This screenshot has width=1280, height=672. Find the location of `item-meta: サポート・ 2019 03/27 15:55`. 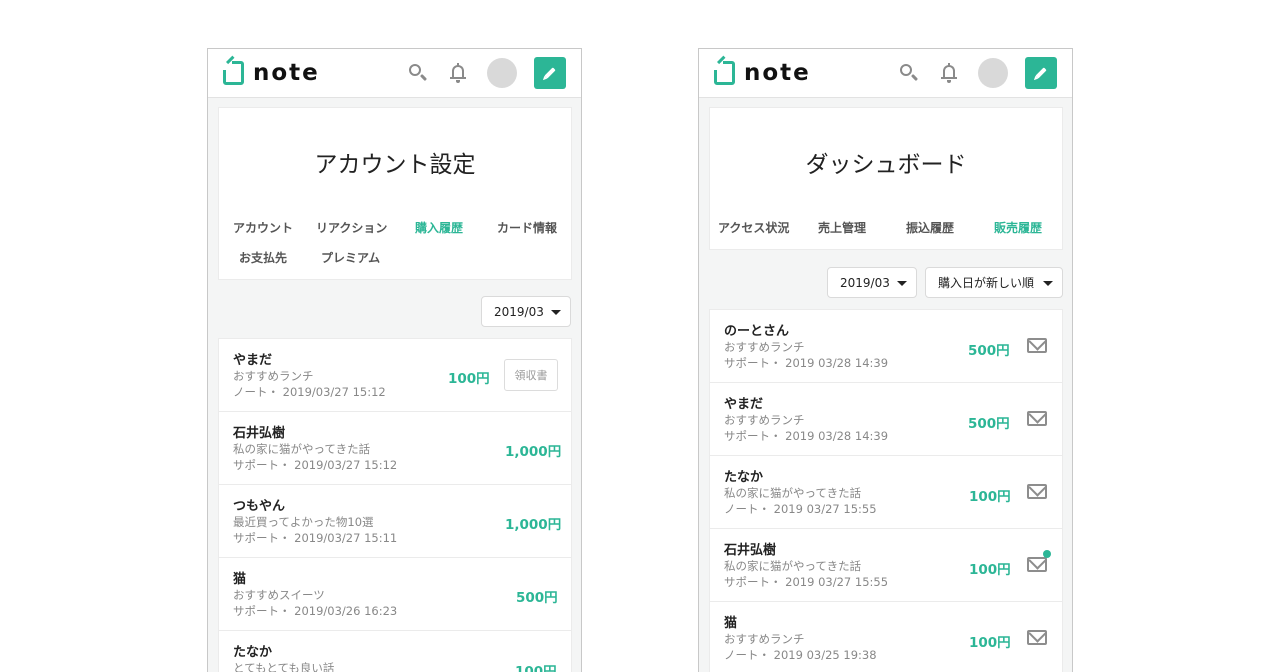

item-meta: サポート・ 2019 03/27 15:55 is located at coordinates (806, 582).